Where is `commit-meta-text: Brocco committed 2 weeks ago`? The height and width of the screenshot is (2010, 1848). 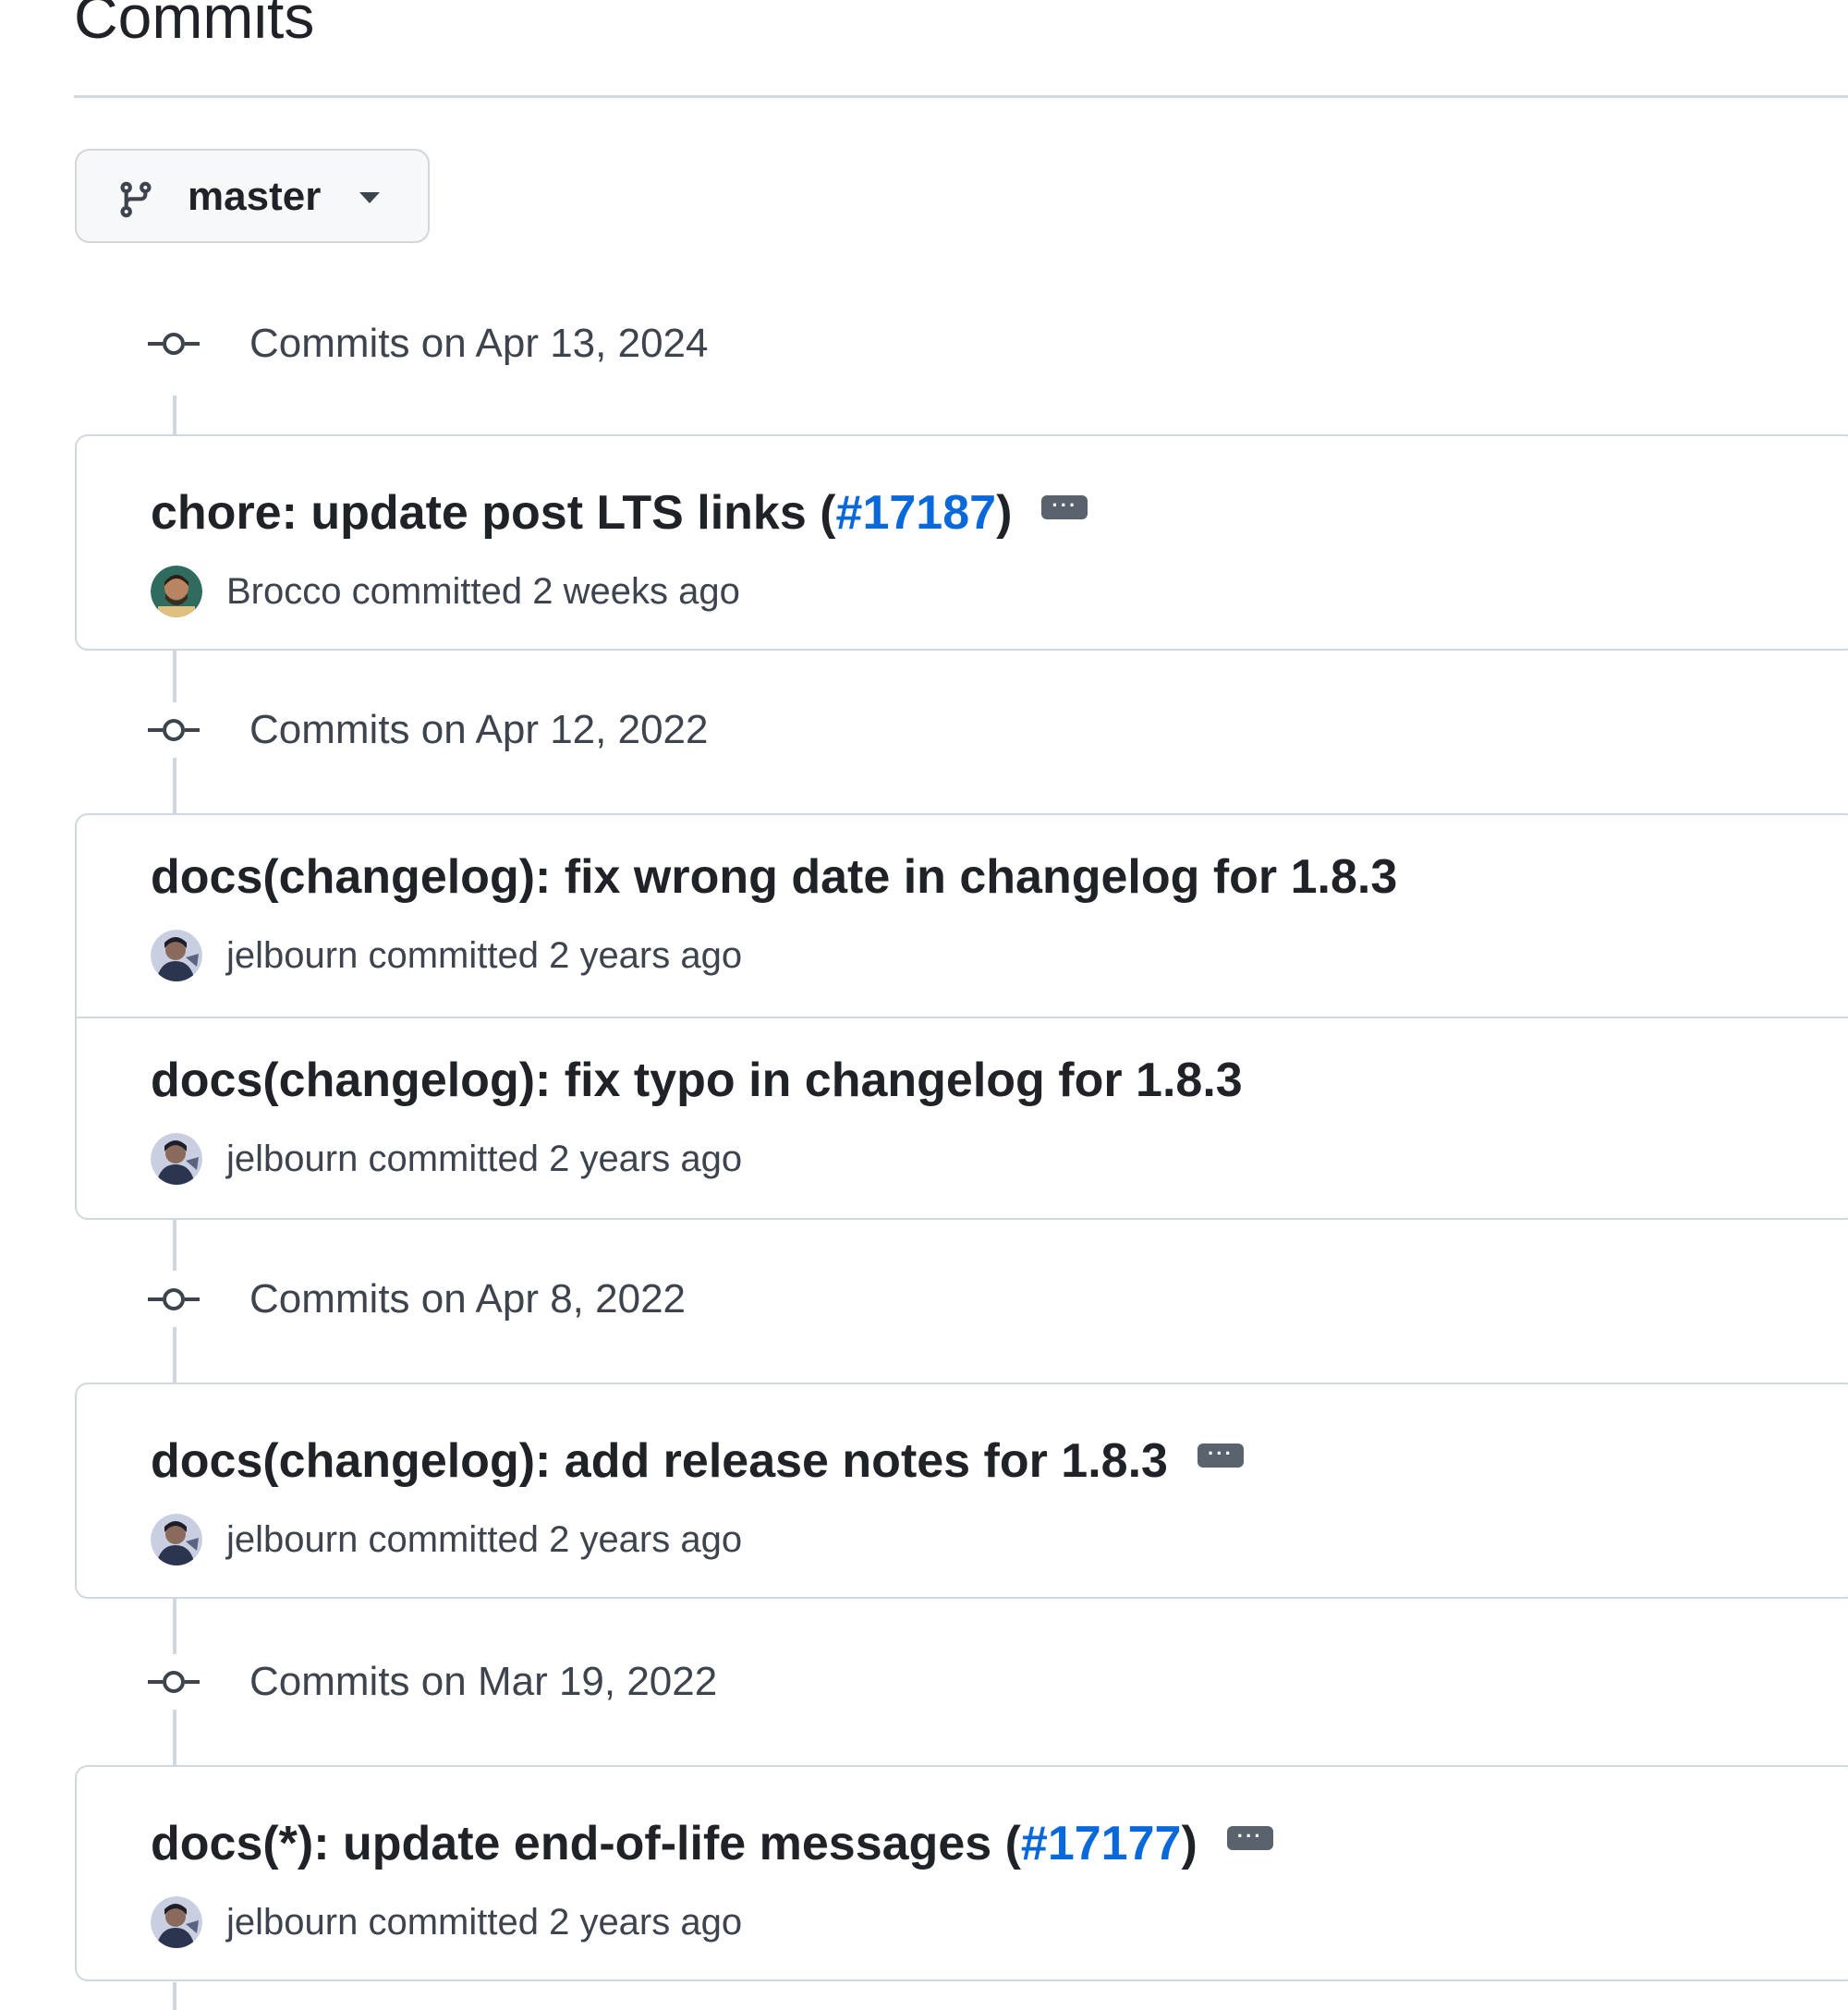 commit-meta-text: Brocco committed 2 weeks ago is located at coordinates (483, 591).